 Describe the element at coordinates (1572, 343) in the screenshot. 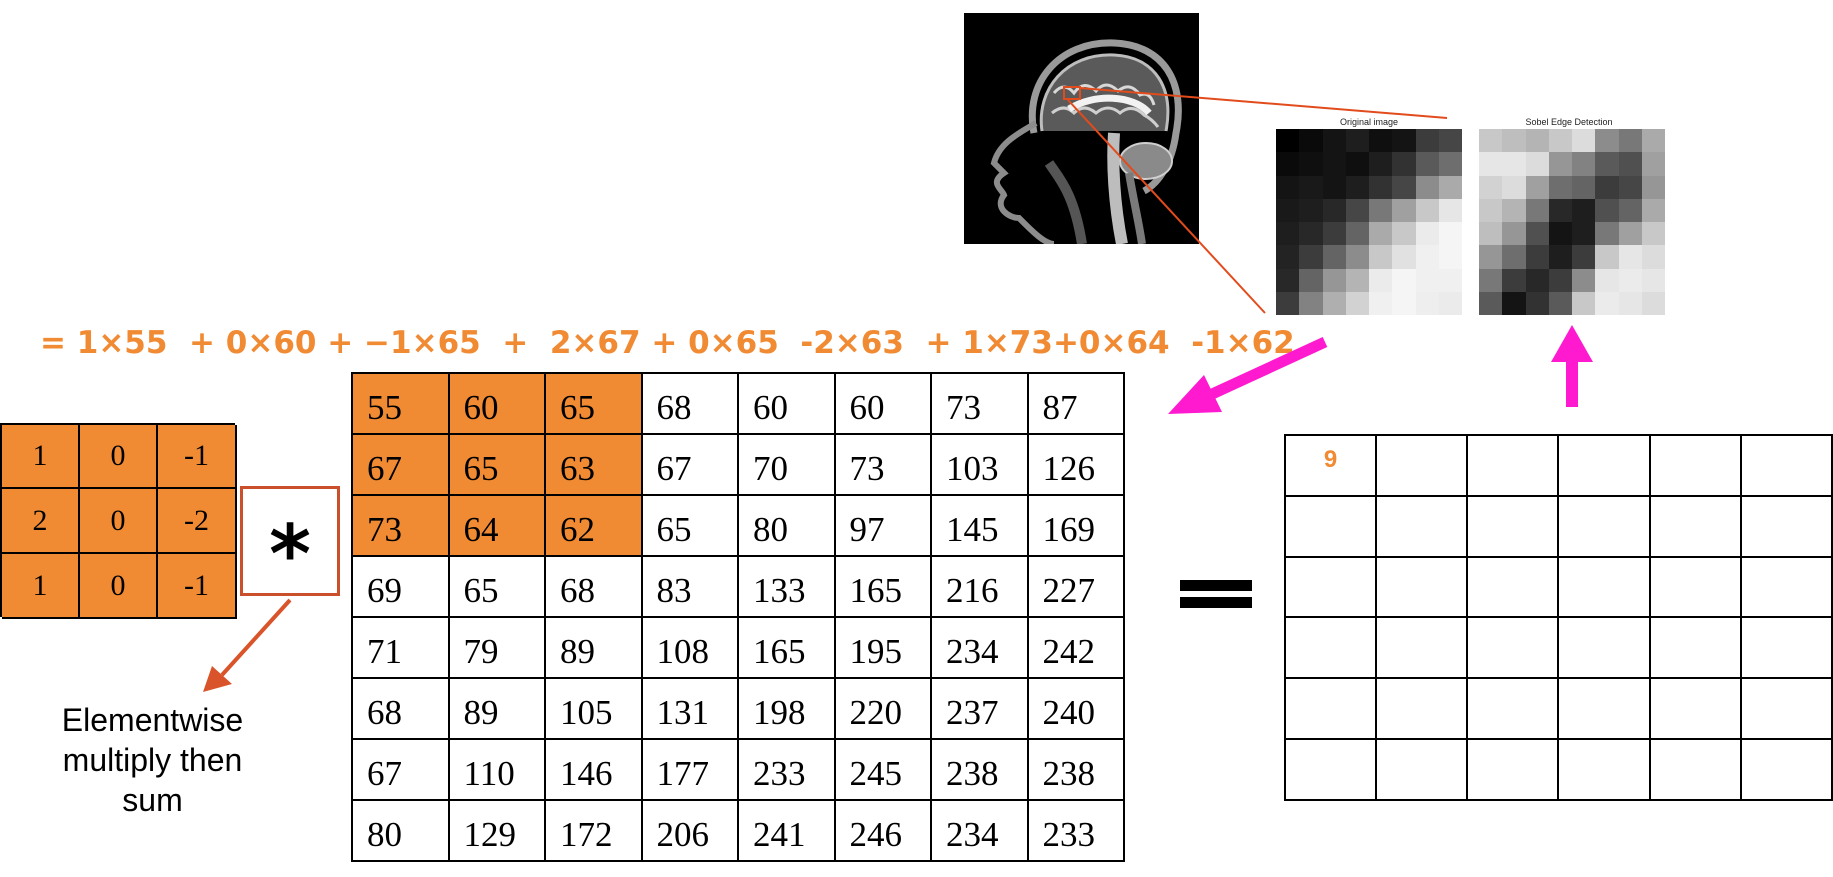

I see `magenta-arrowhead-up` at that location.